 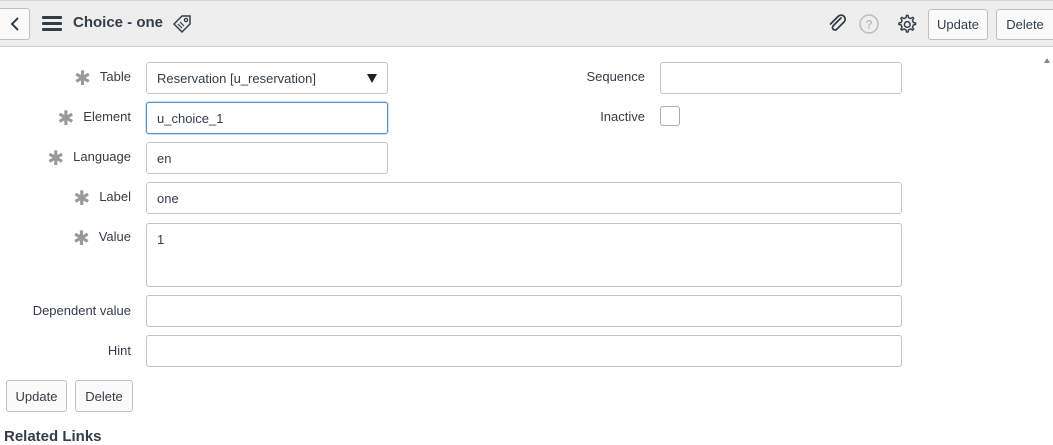 I want to click on scrollbar-up-arrow, so click(x=1047, y=60).